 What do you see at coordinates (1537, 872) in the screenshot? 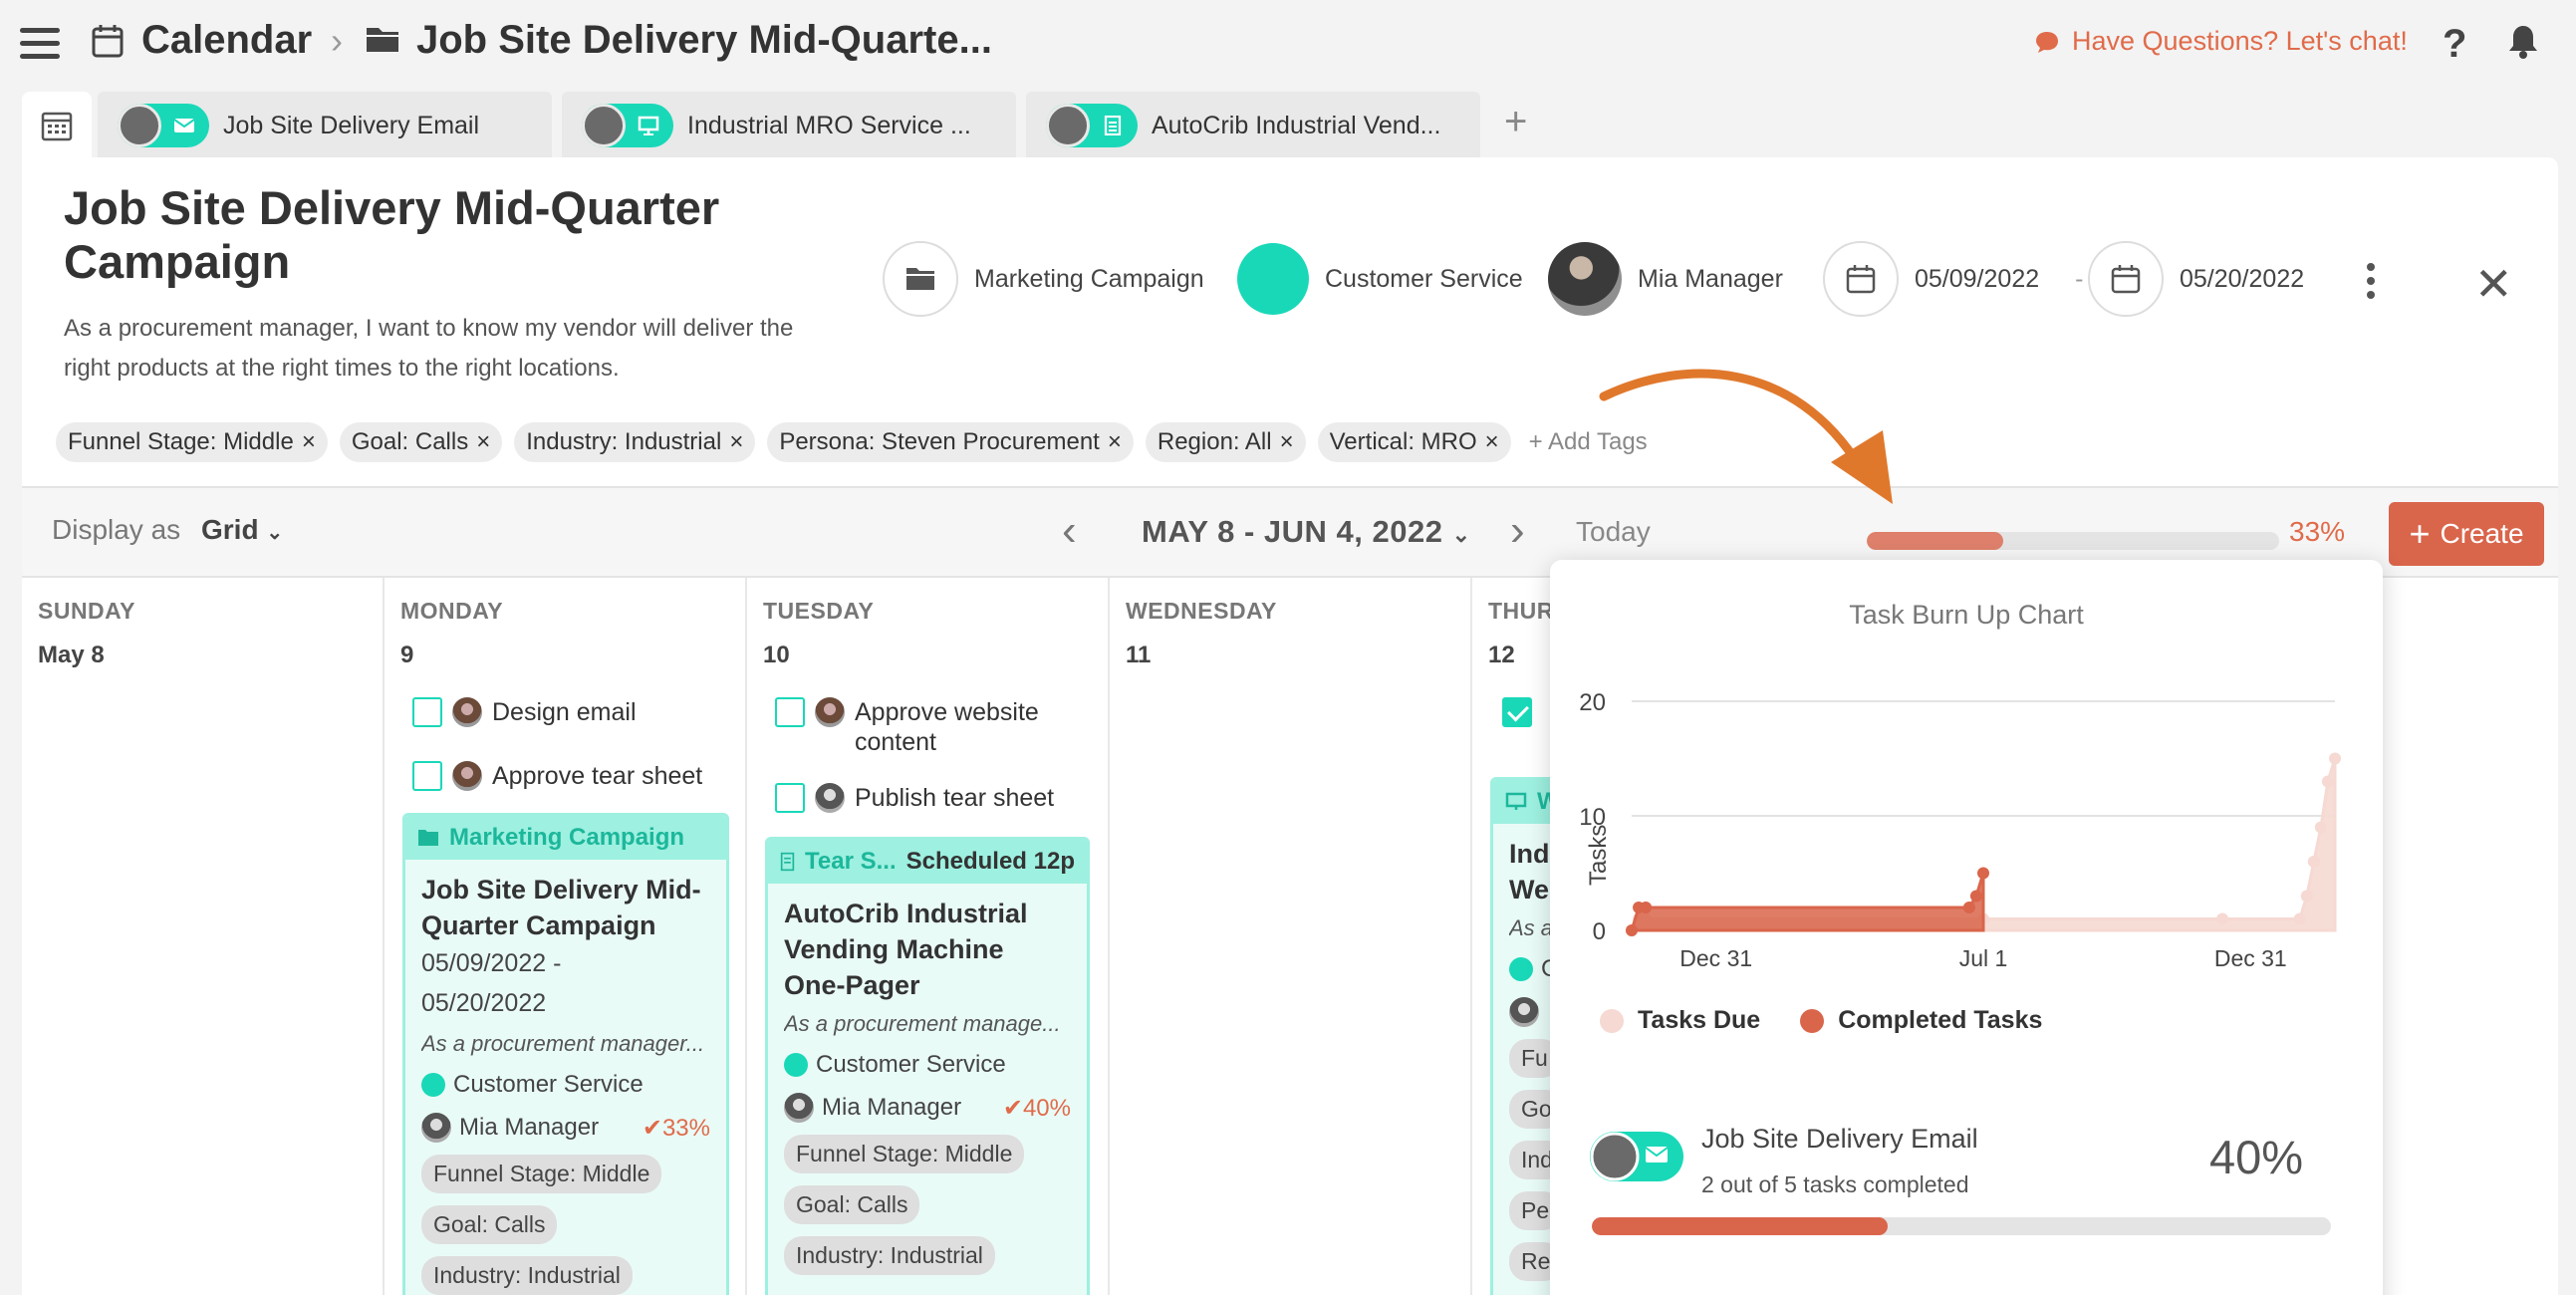
I see `card-title: Indu Wel` at bounding box center [1537, 872].